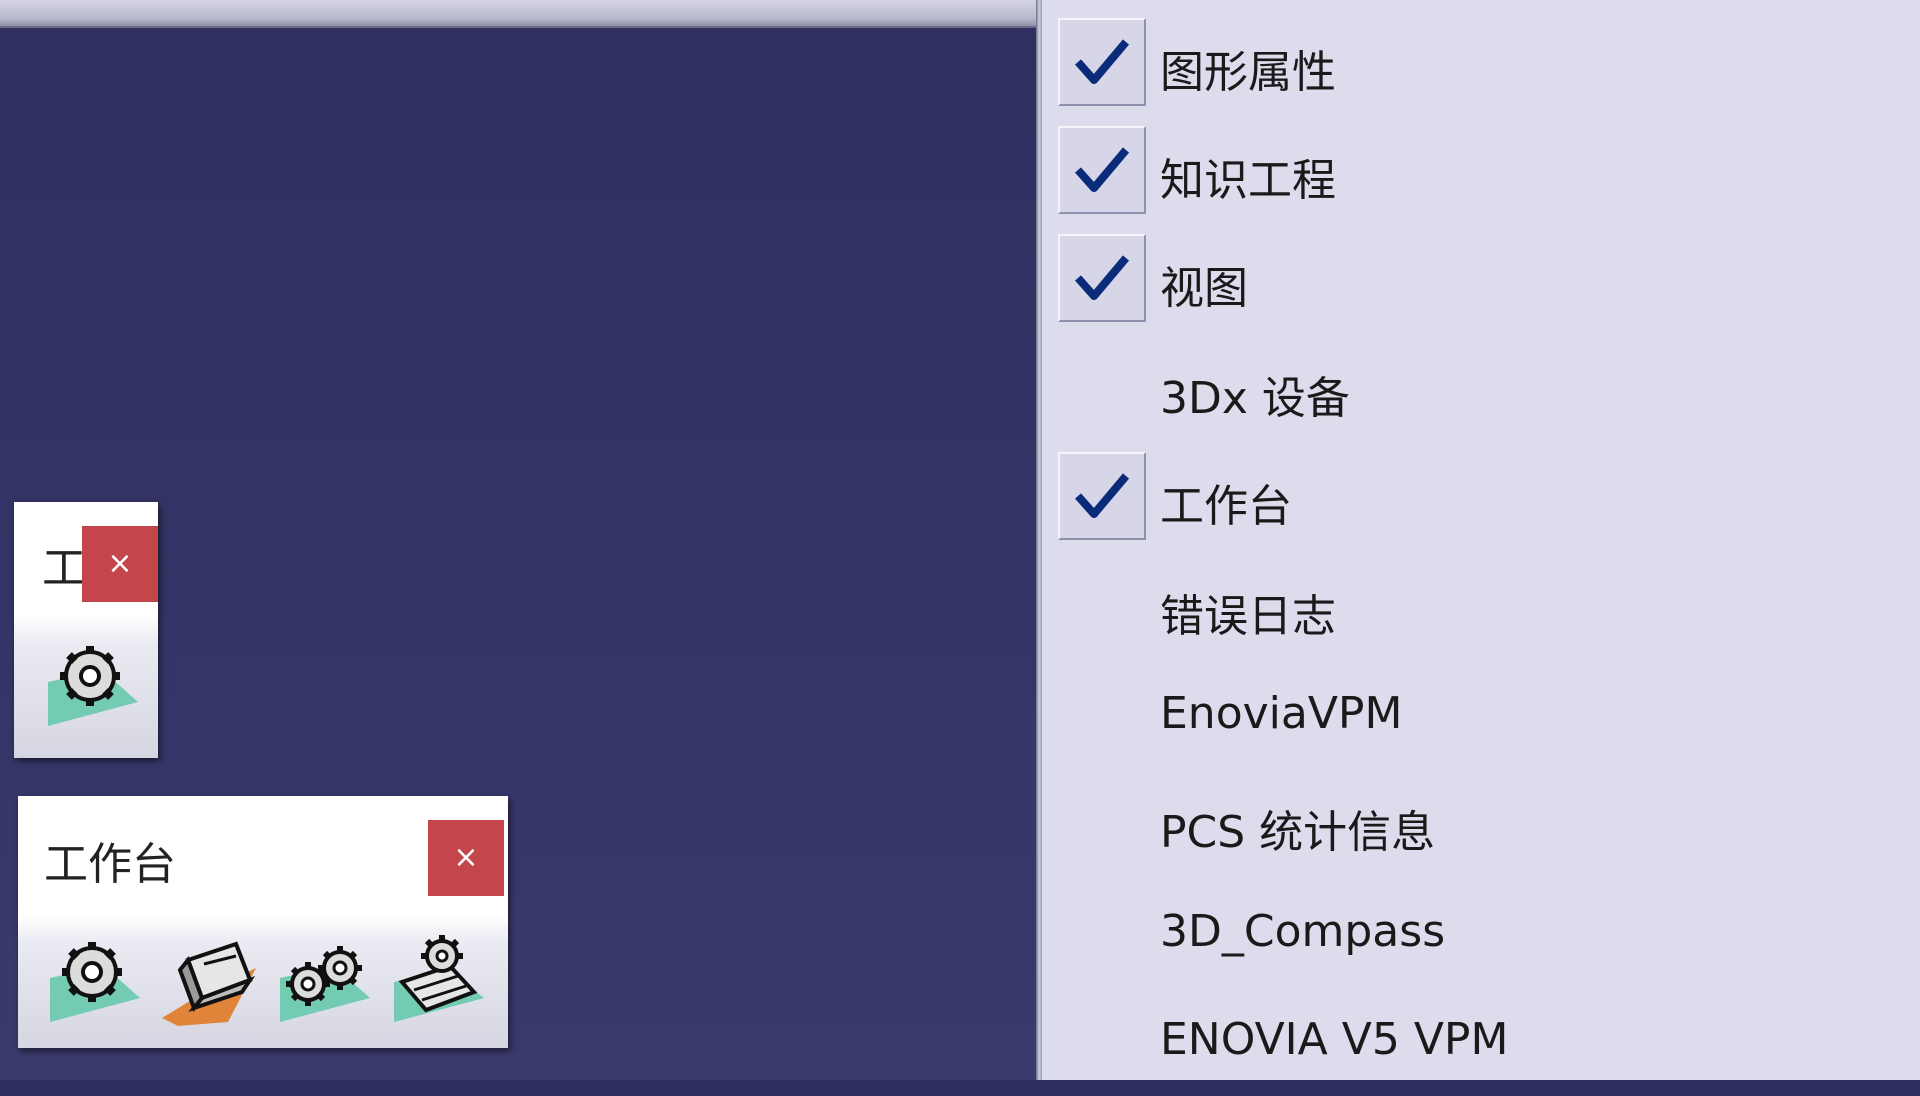 The image size is (1920, 1096). Describe the element at coordinates (1204, 288) in the screenshot. I see `menu-item-label: 视图` at that location.